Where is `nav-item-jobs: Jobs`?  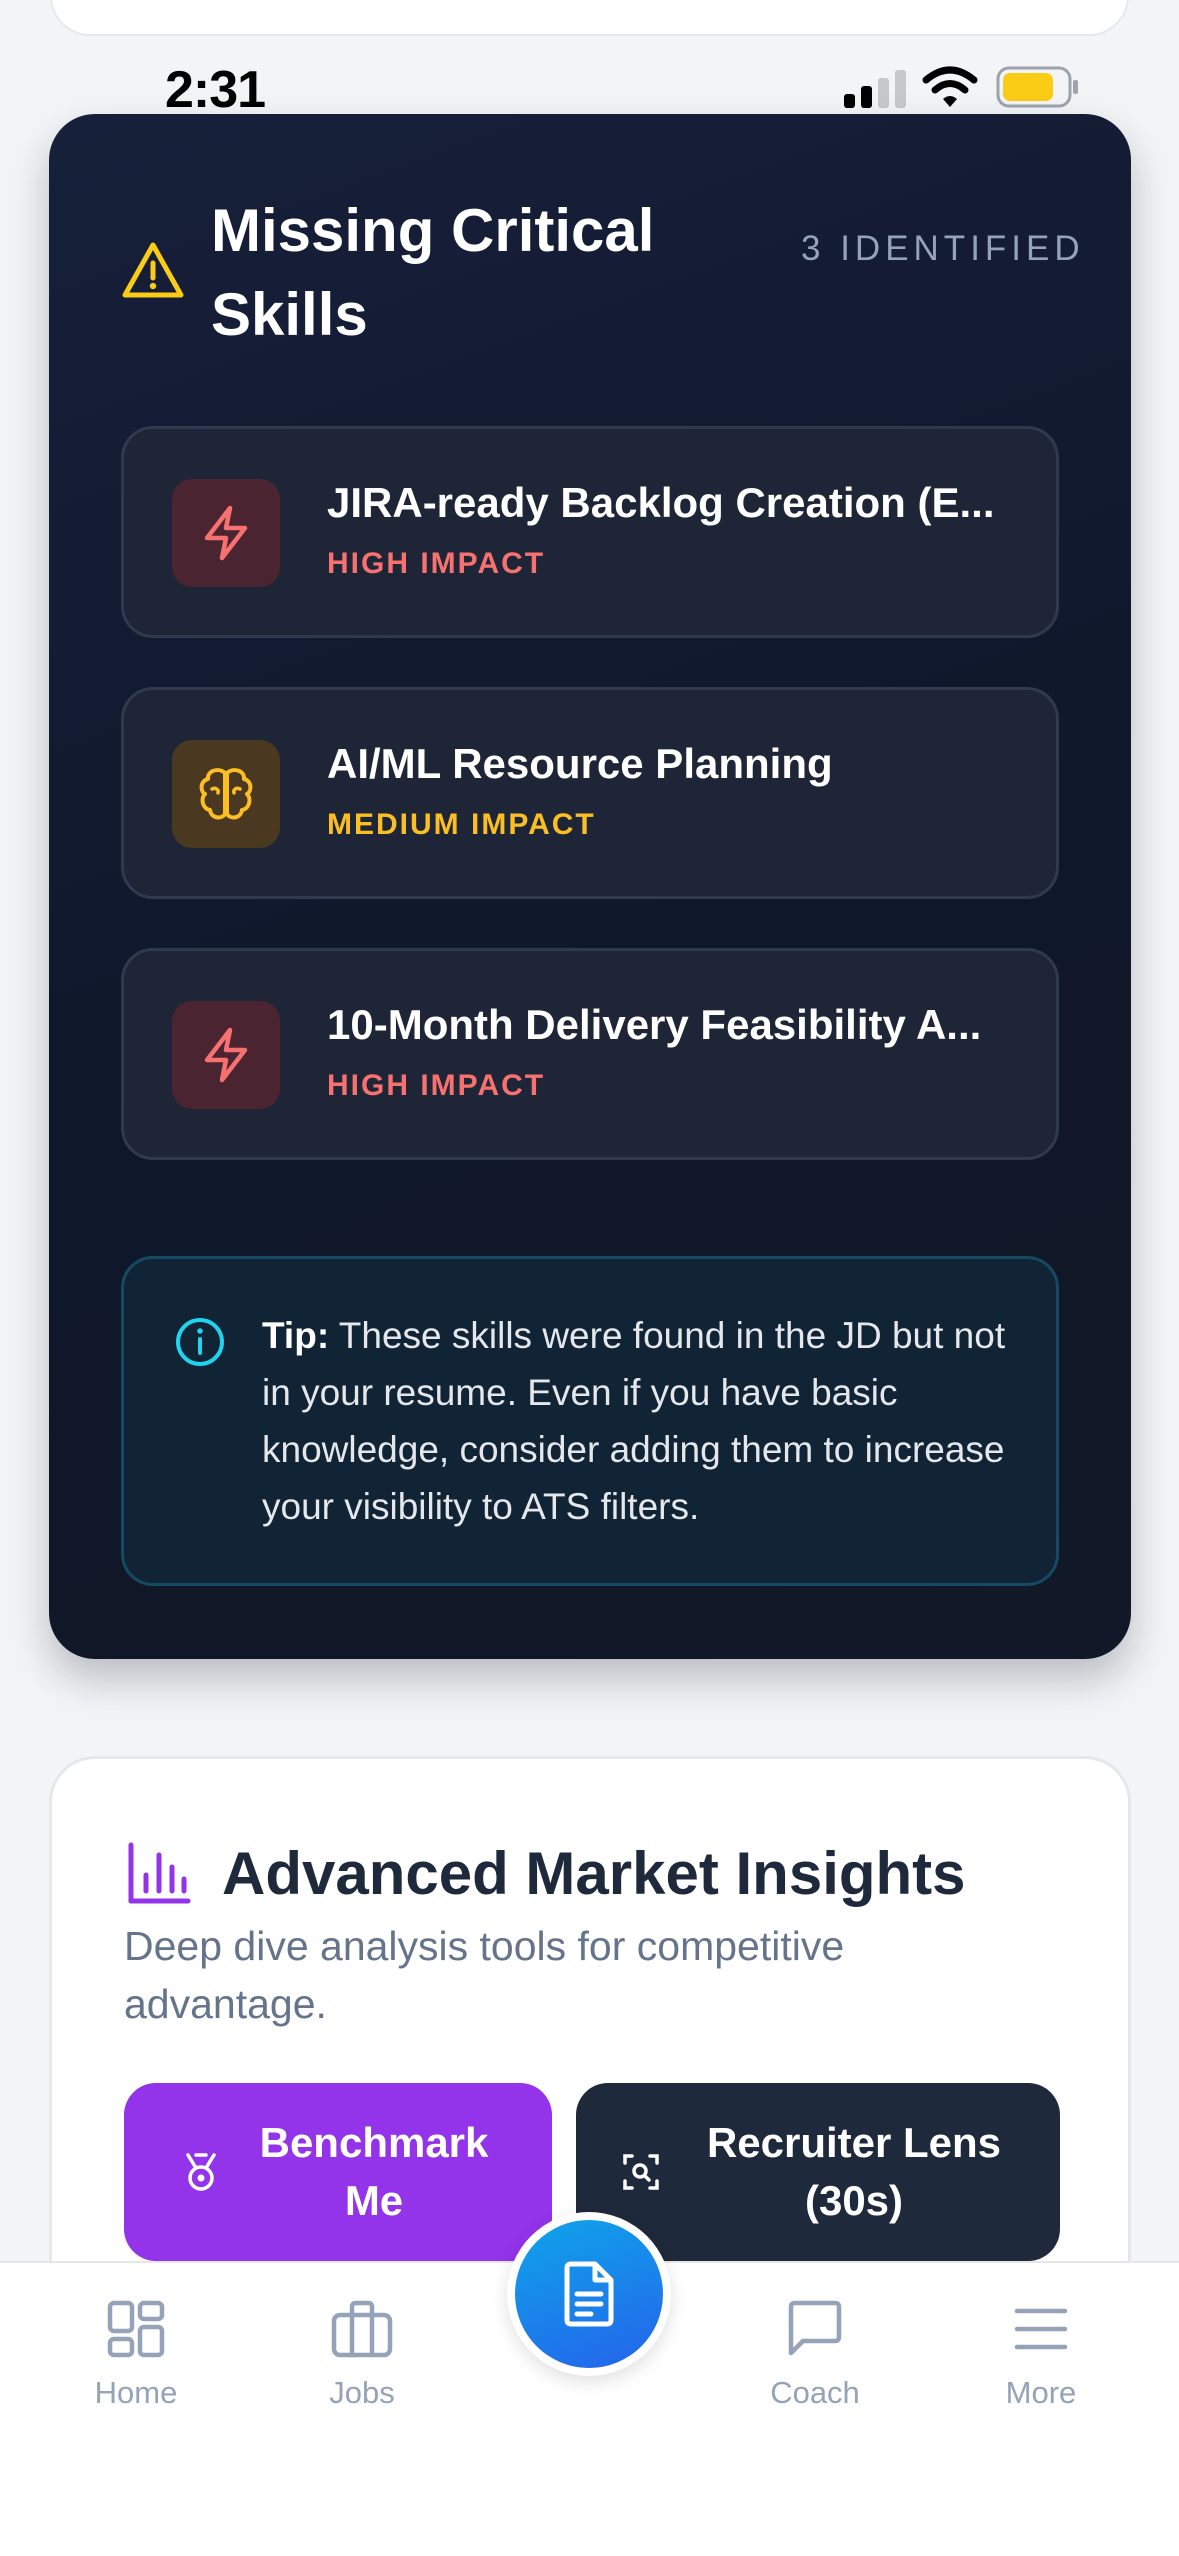
nav-item-jobs: Jobs is located at coordinates (362, 2355).